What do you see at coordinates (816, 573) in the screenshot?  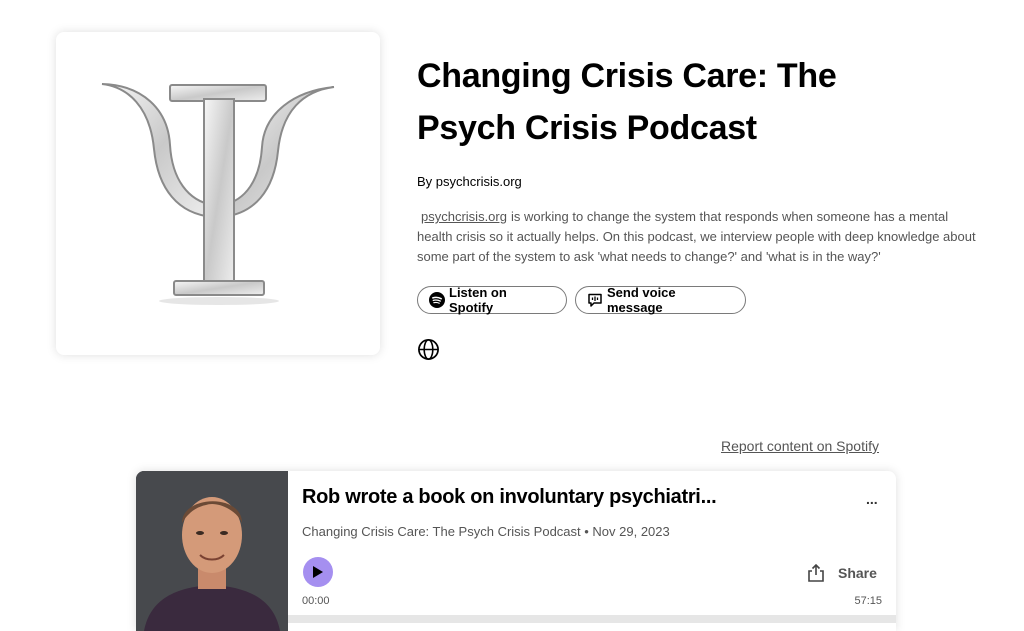 I see `share-icon` at bounding box center [816, 573].